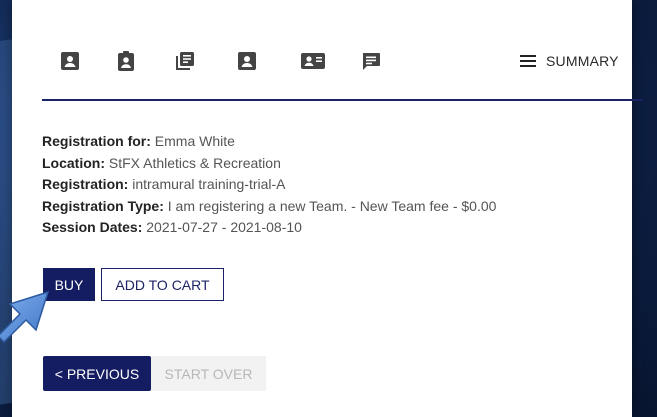 The height and width of the screenshot is (417, 657). I want to click on profile-card-icon, so click(247, 61).